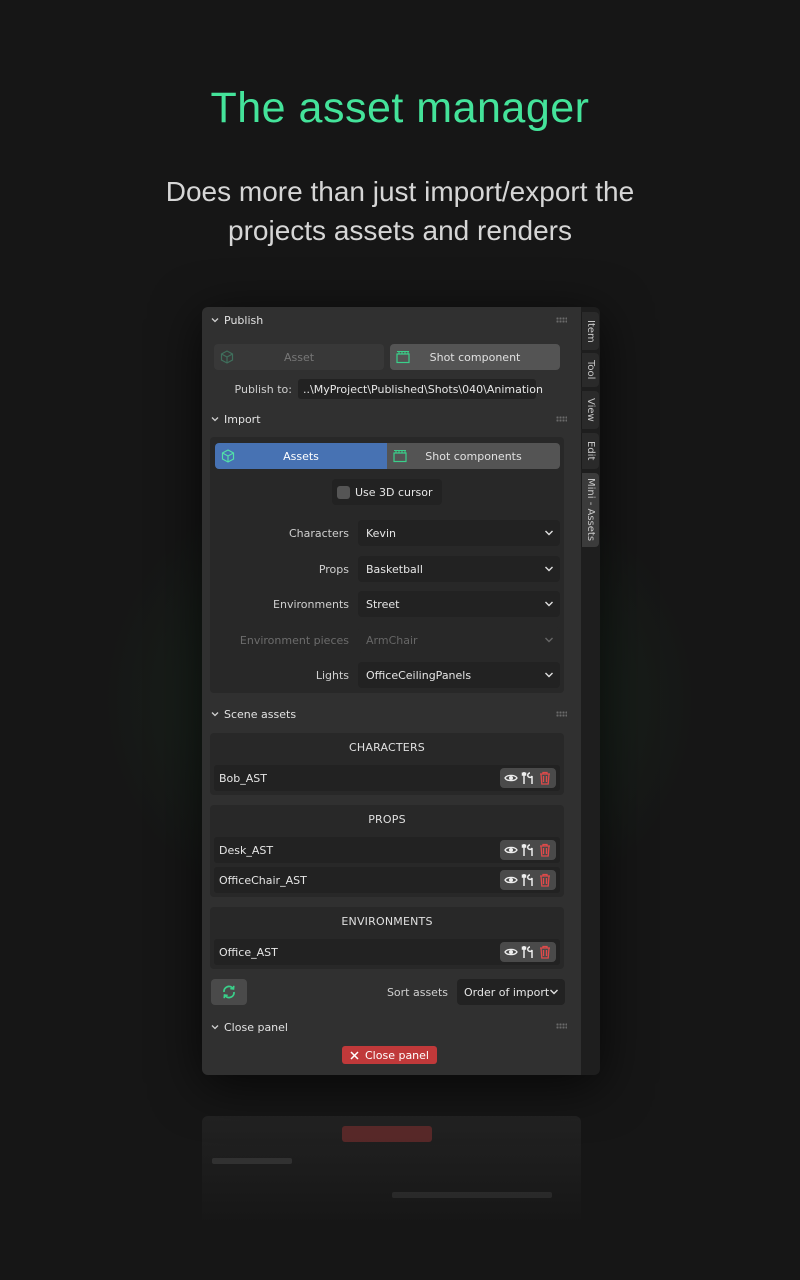  What do you see at coordinates (246, 850) in the screenshot?
I see `asset-name: Desk_AST` at bounding box center [246, 850].